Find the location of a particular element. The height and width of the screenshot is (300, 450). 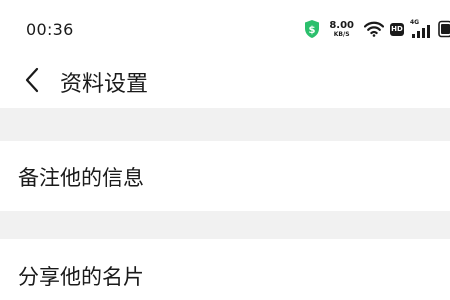

net-speed-unit: KB/S is located at coordinates (341, 34).